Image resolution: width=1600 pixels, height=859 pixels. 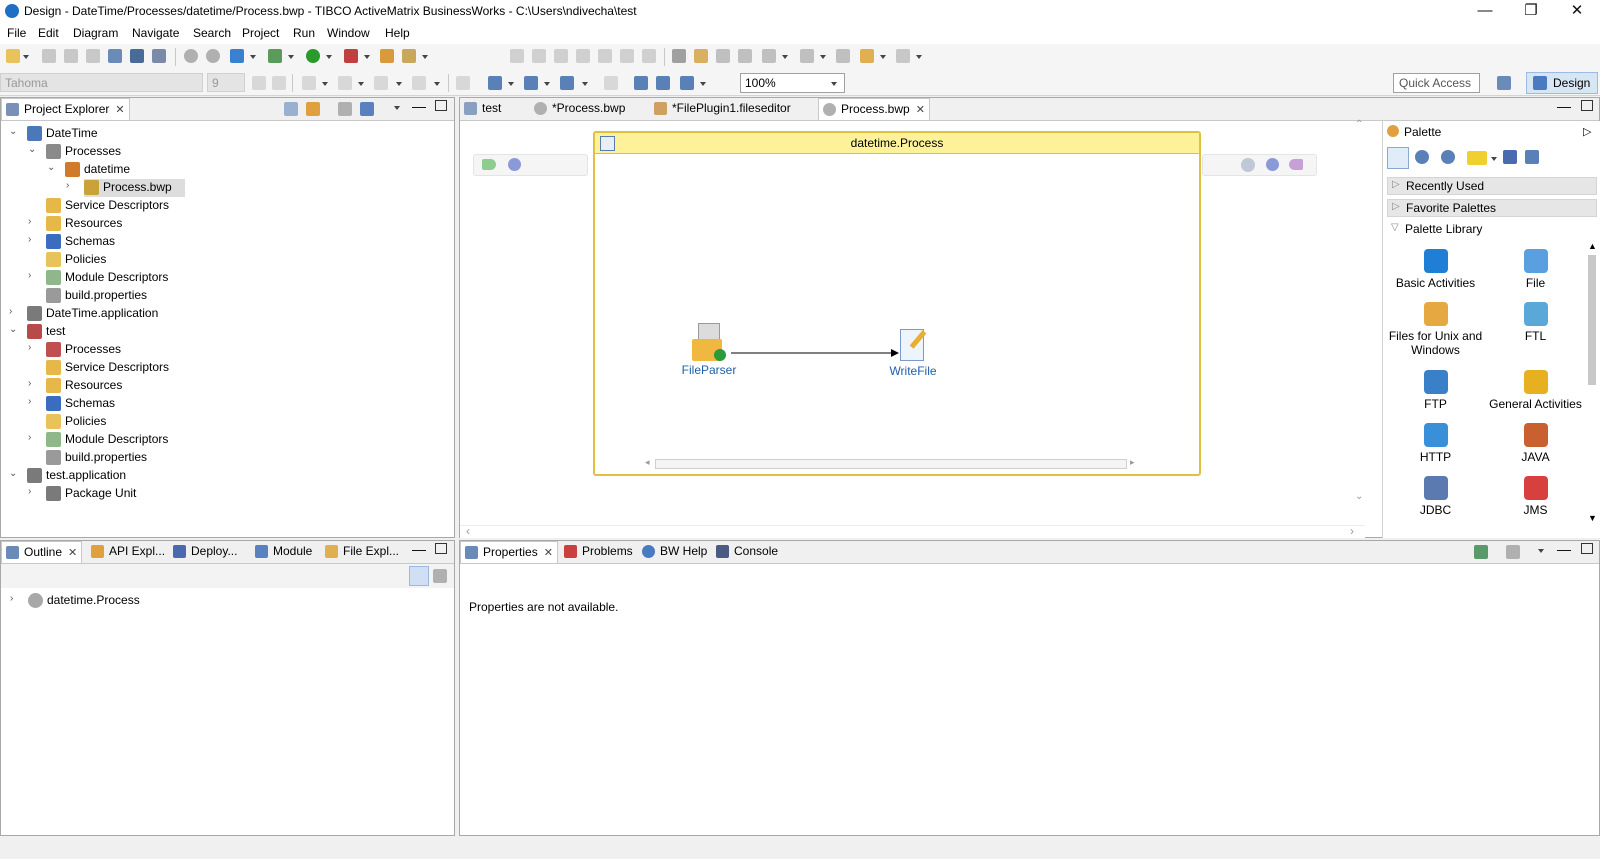 What do you see at coordinates (912, 531) in the screenshot?
I see `canvas-hscrollbar: ‹ ›` at bounding box center [912, 531].